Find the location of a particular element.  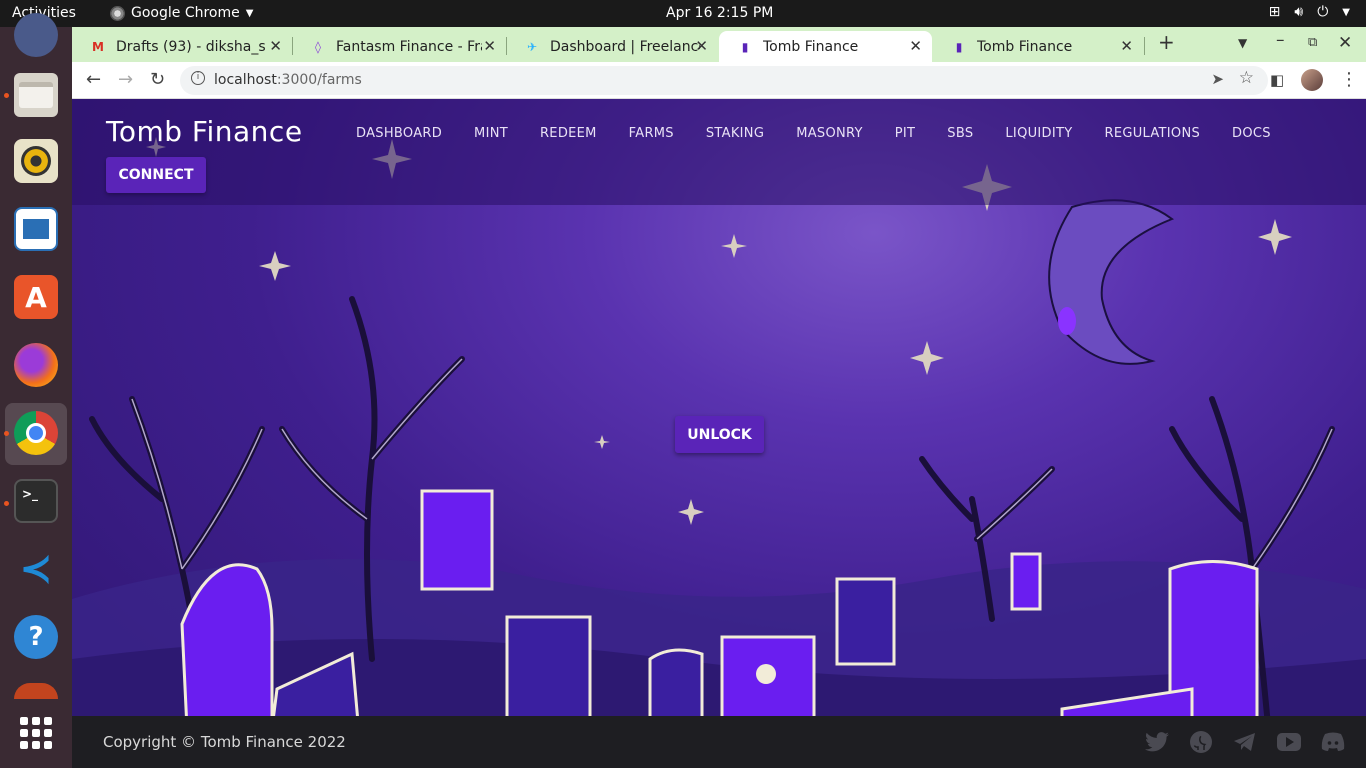

social-links is located at coordinates (1245, 742).